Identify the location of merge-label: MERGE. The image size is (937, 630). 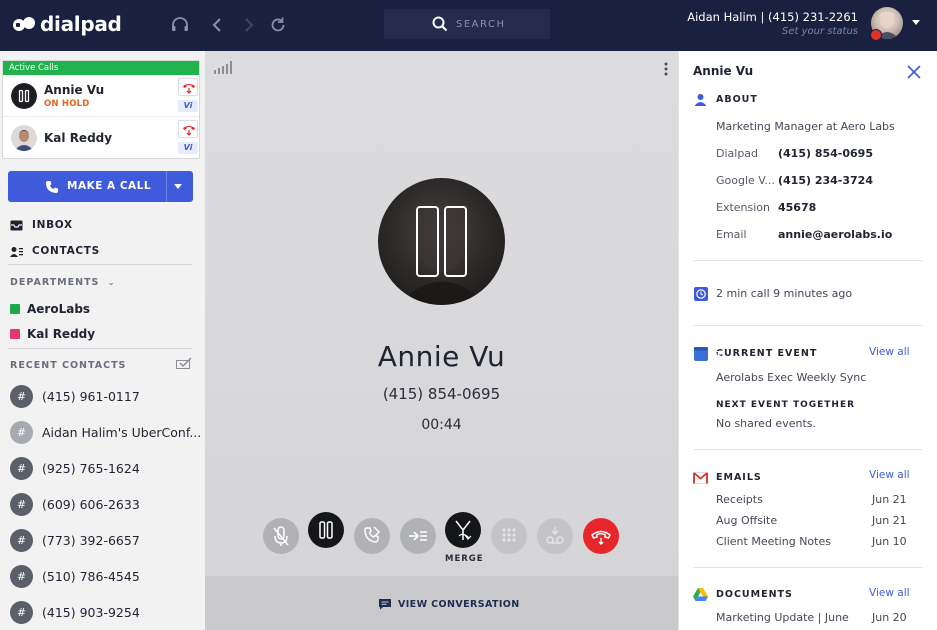
(464, 559).